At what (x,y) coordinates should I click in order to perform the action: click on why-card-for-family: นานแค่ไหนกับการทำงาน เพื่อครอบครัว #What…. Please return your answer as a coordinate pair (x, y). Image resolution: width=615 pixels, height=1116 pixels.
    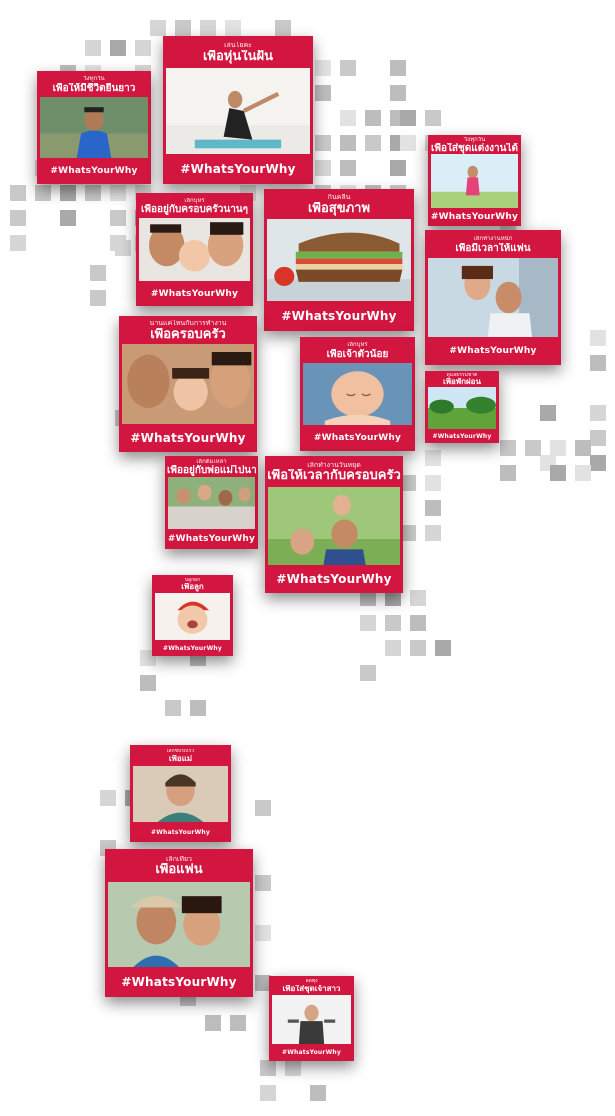
    Looking at the image, I should click on (188, 384).